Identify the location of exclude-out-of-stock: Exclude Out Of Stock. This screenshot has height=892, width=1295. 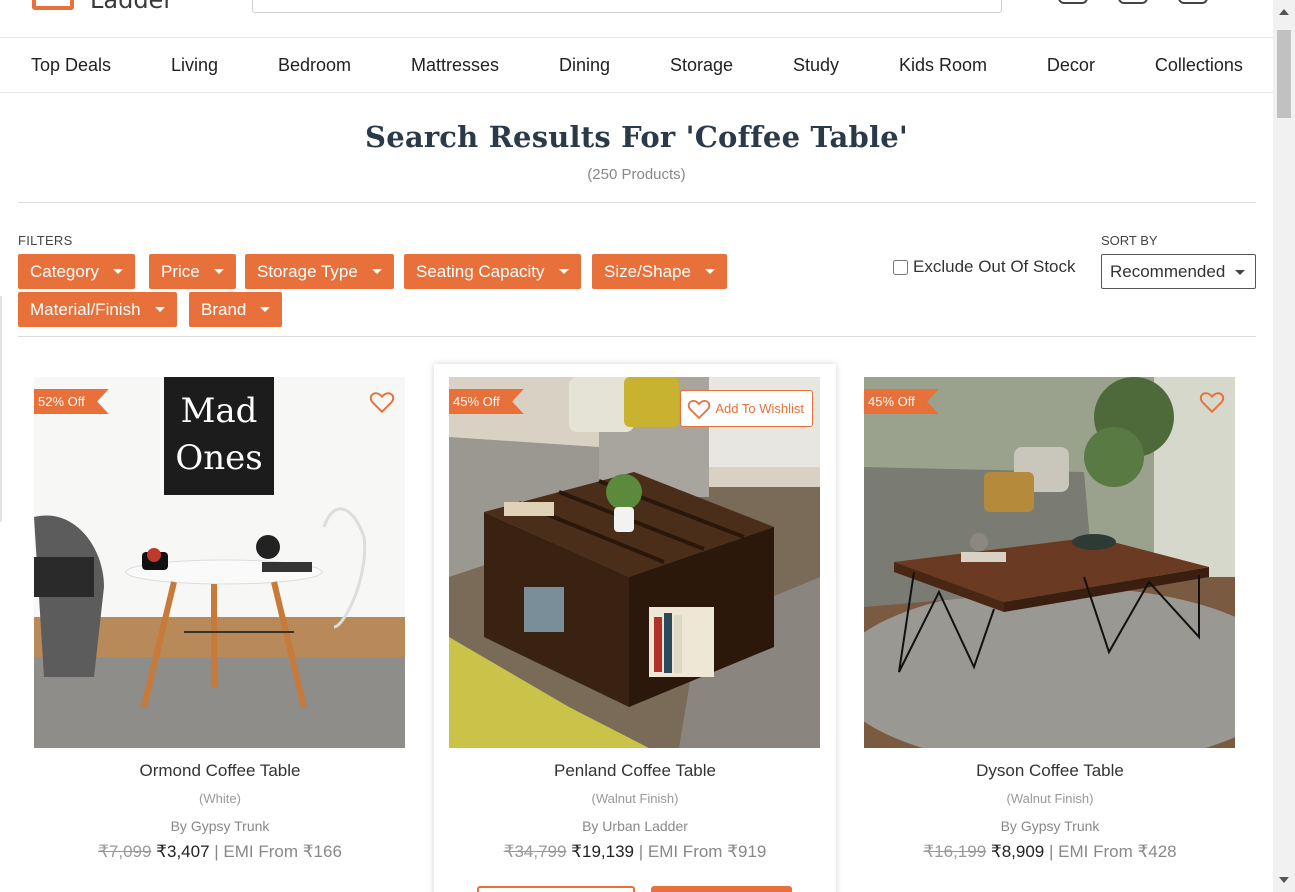
(984, 267).